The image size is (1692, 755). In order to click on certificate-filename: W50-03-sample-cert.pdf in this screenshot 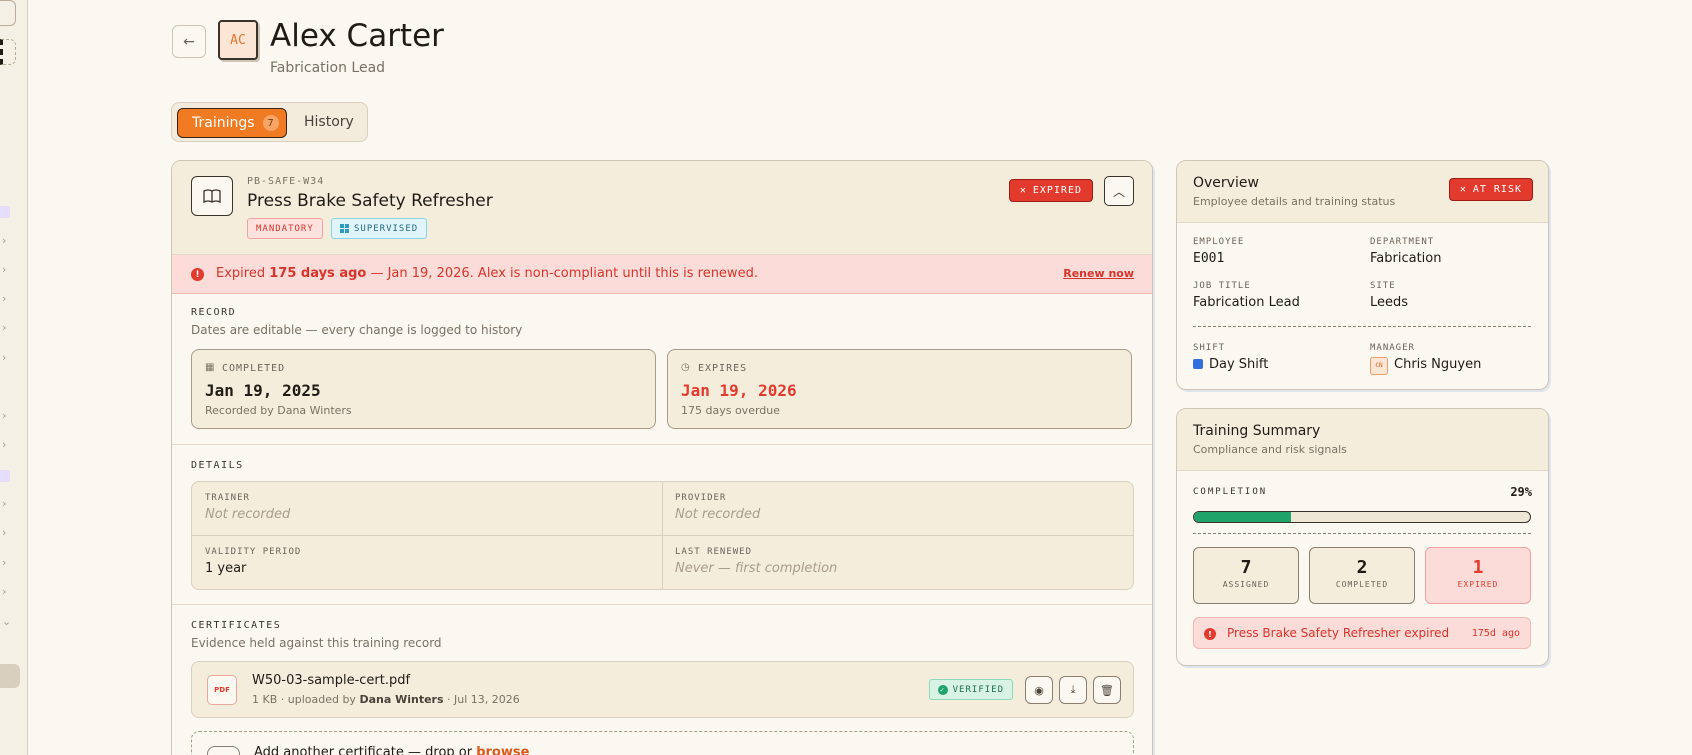, I will do `click(331, 680)`.